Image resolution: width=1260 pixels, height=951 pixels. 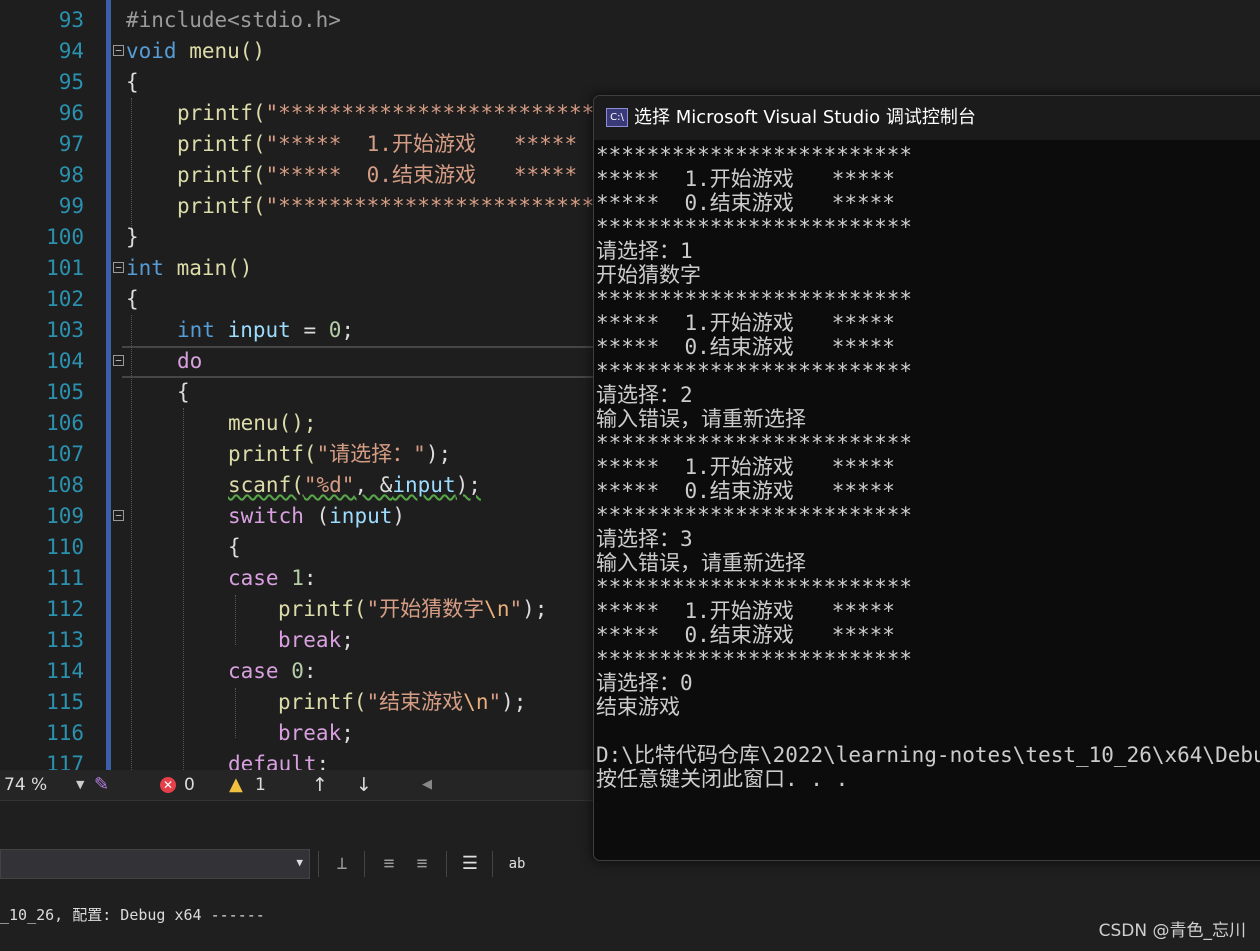 What do you see at coordinates (71, 20) in the screenshot?
I see `line-number: 93` at bounding box center [71, 20].